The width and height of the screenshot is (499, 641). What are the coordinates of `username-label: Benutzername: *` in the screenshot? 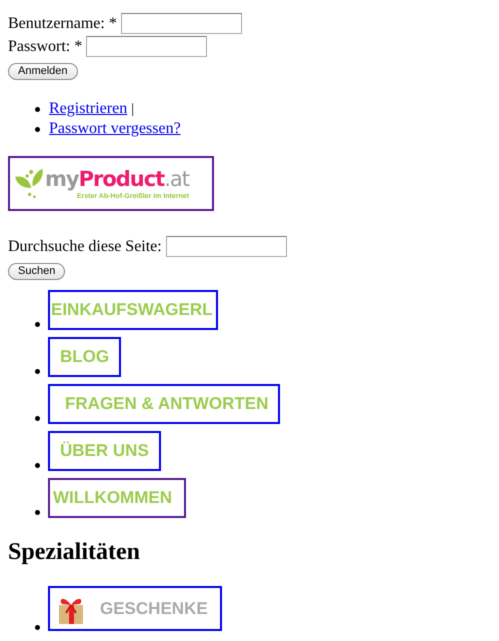 It's located at (62, 24).